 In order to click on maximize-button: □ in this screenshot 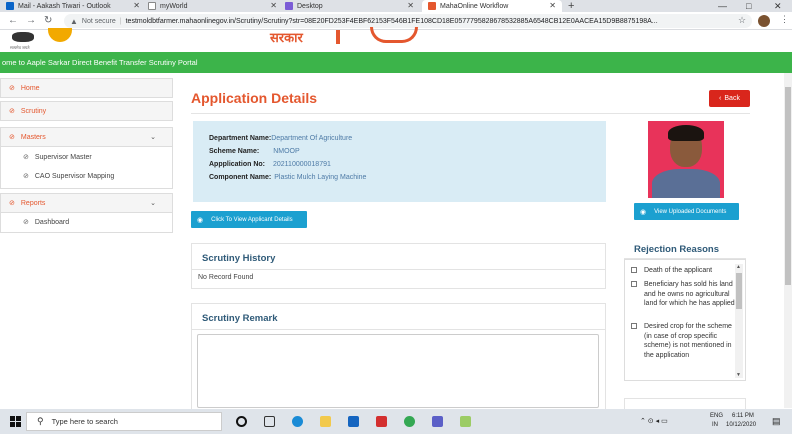, I will do `click(748, 6)`.